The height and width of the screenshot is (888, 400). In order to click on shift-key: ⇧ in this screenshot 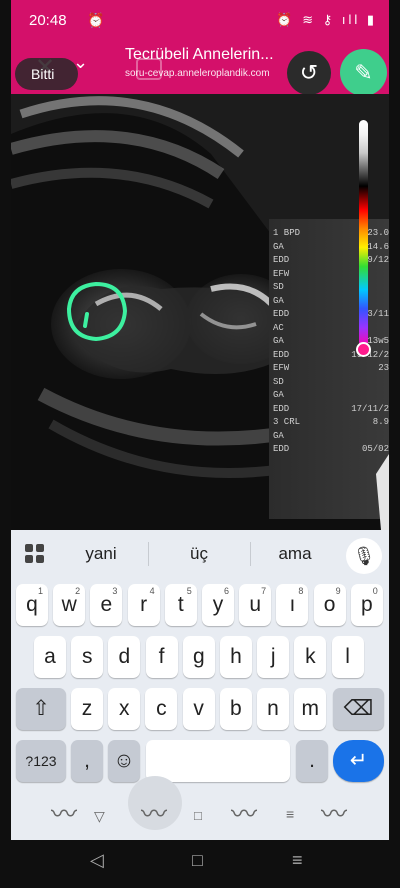, I will do `click(41, 709)`.